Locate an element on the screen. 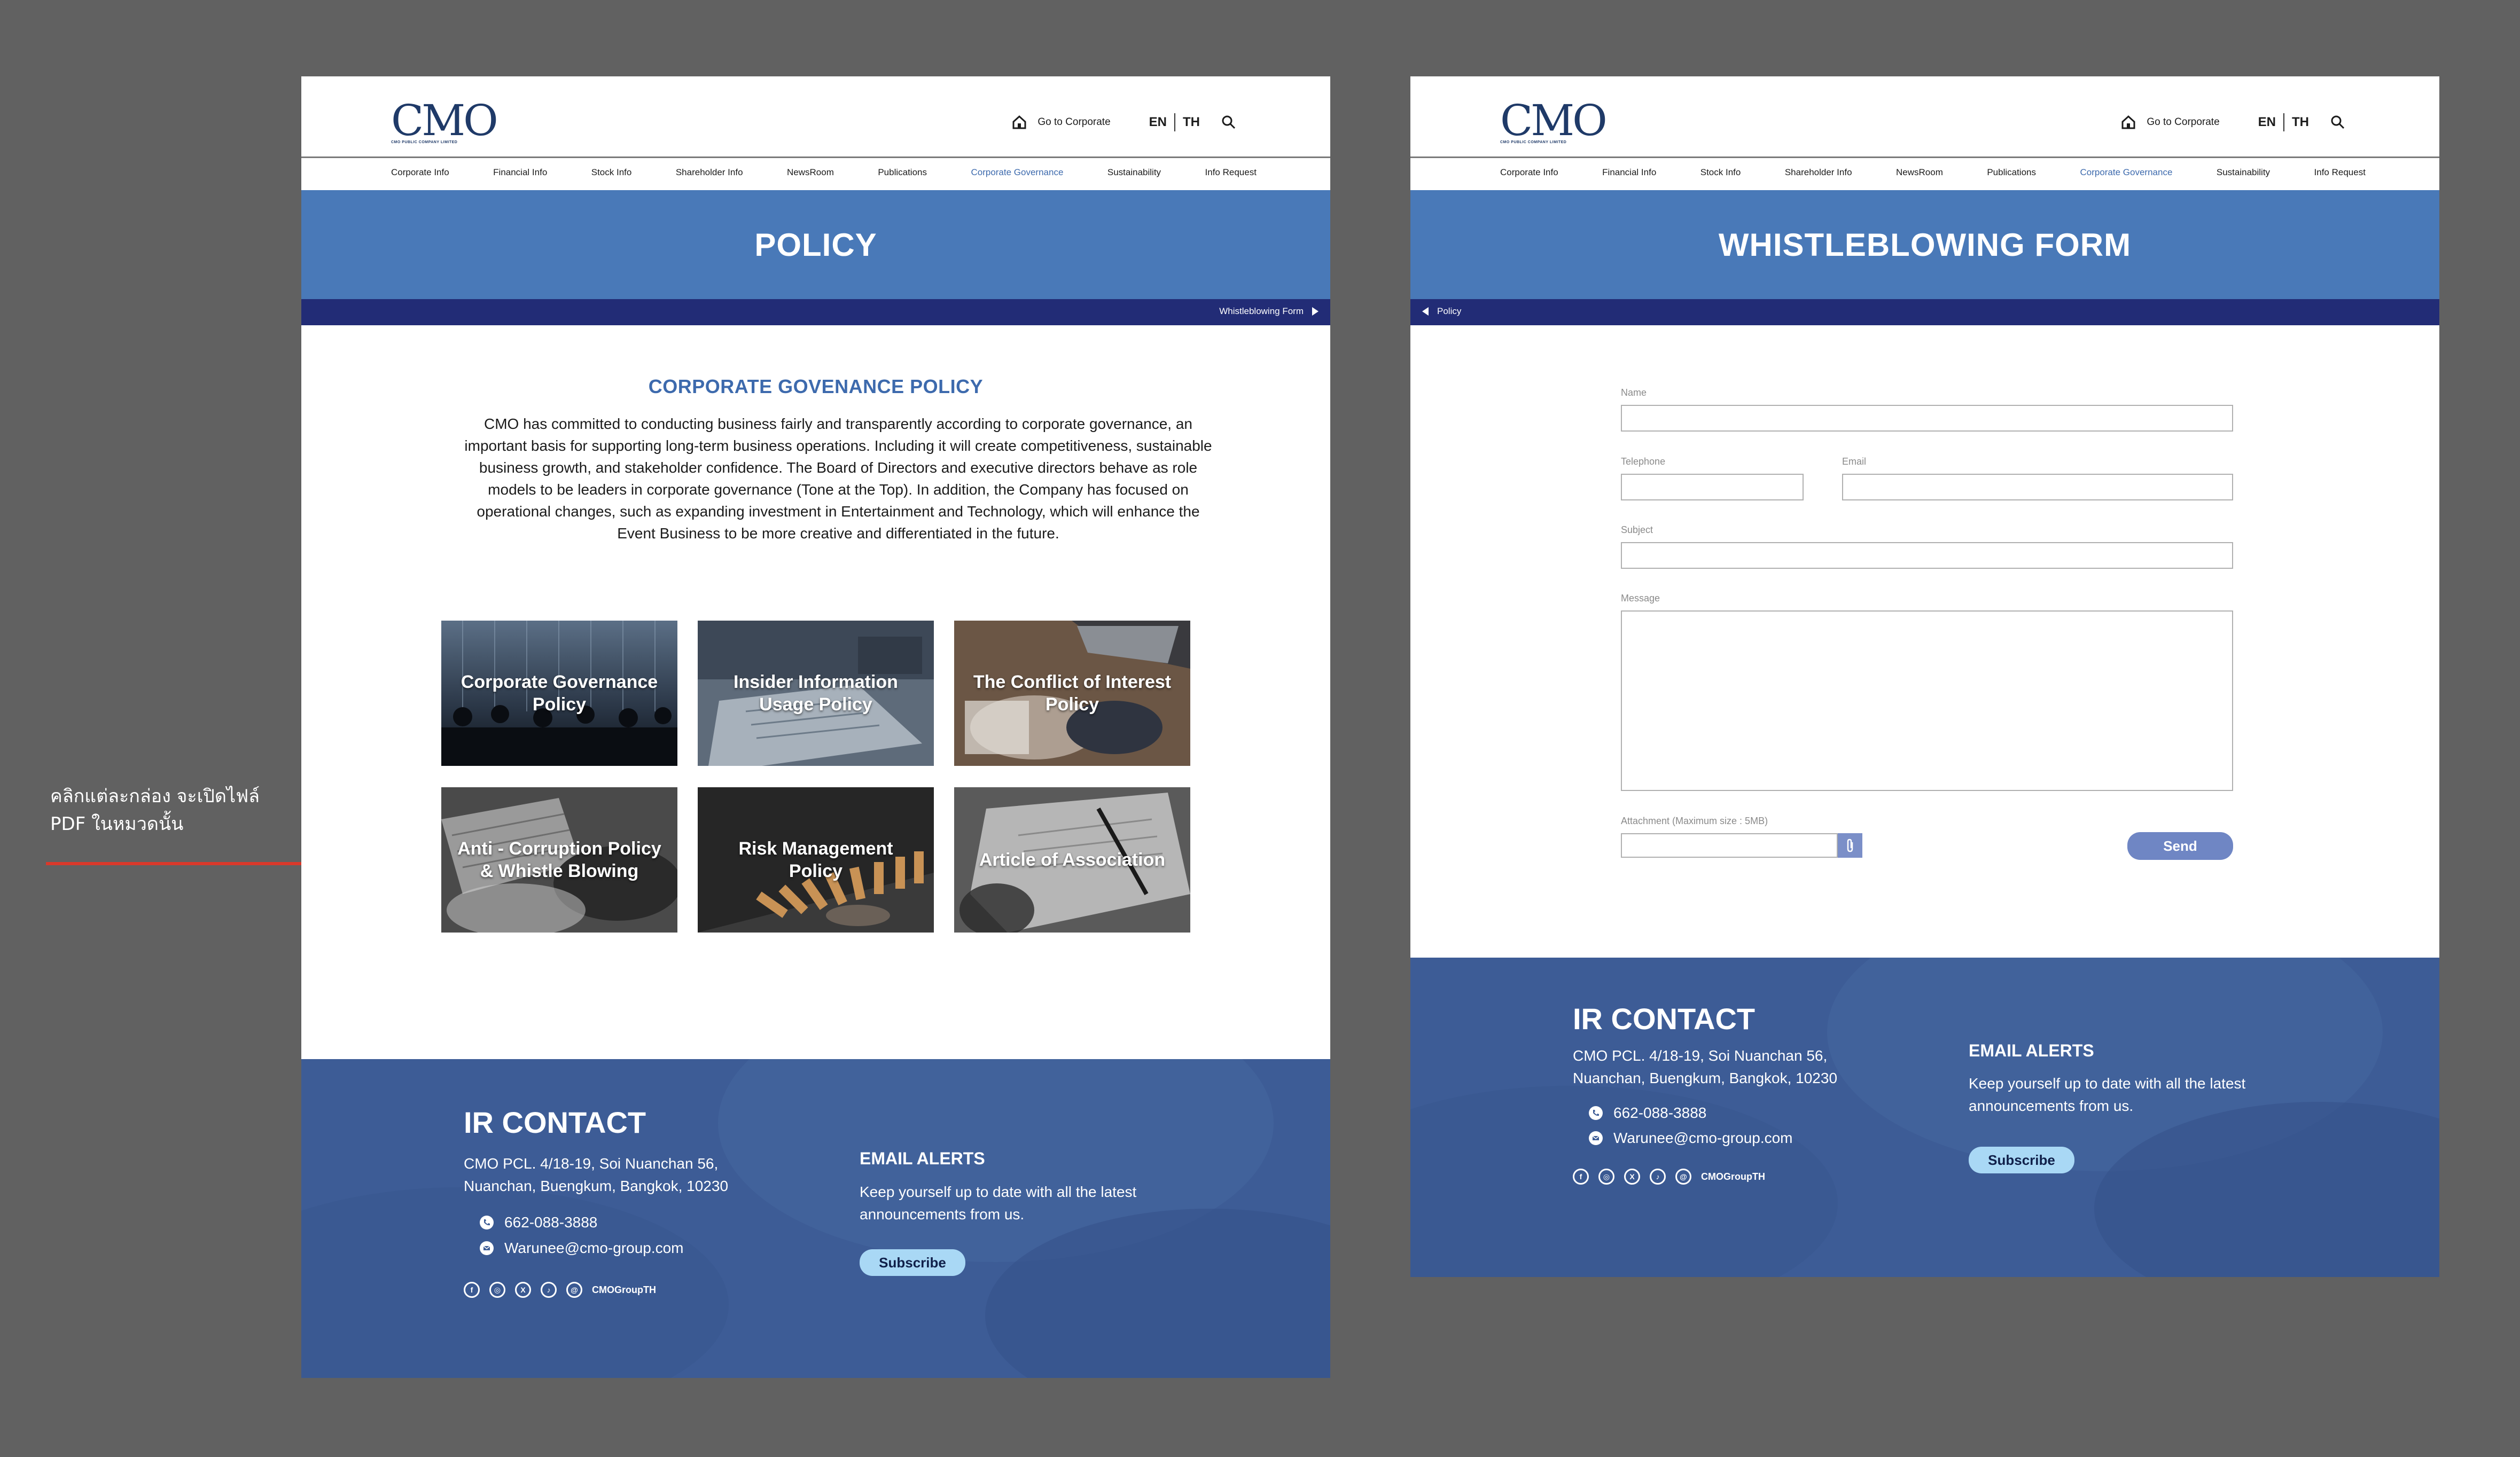  policy-tile-insider-information: Insider Information Usage Policy is located at coordinates (816, 693).